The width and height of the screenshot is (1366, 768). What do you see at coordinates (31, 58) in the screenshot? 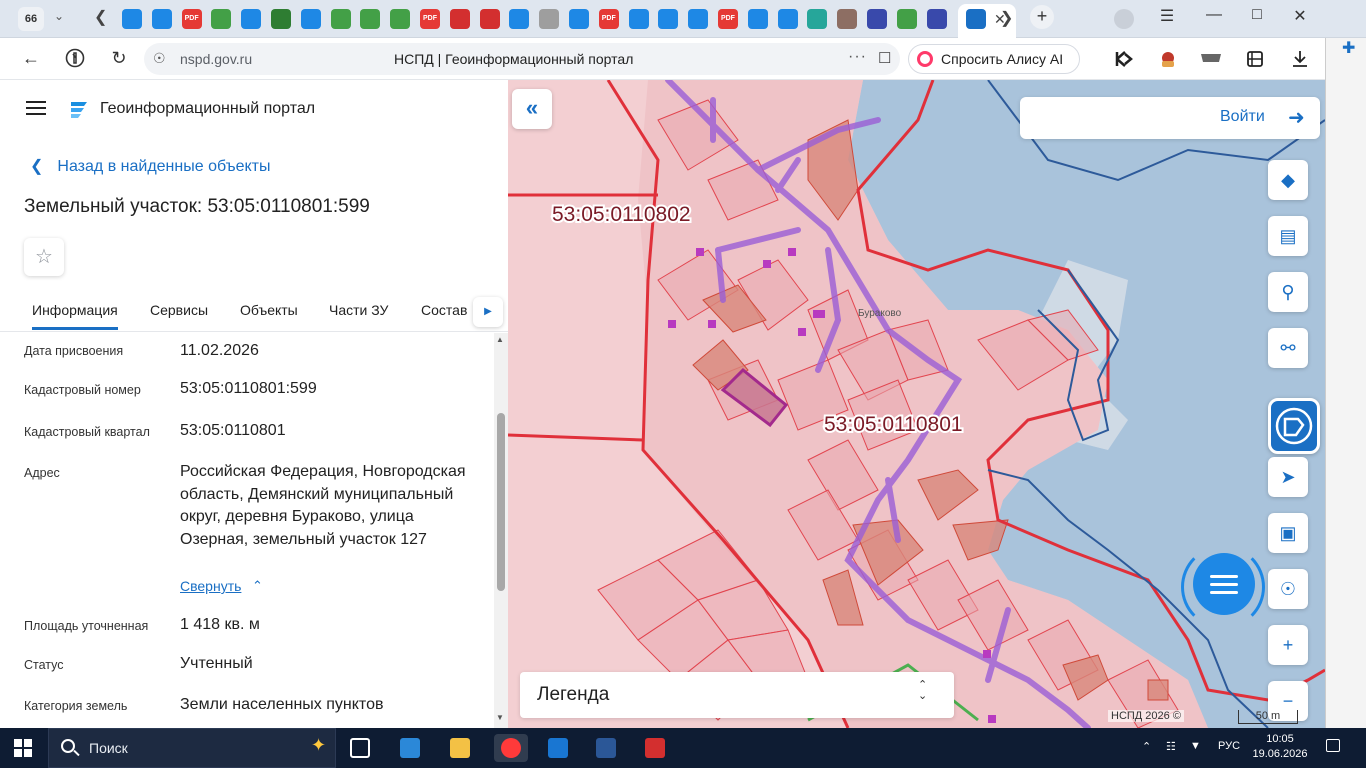
I see `back-nav-icon: ←` at bounding box center [31, 58].